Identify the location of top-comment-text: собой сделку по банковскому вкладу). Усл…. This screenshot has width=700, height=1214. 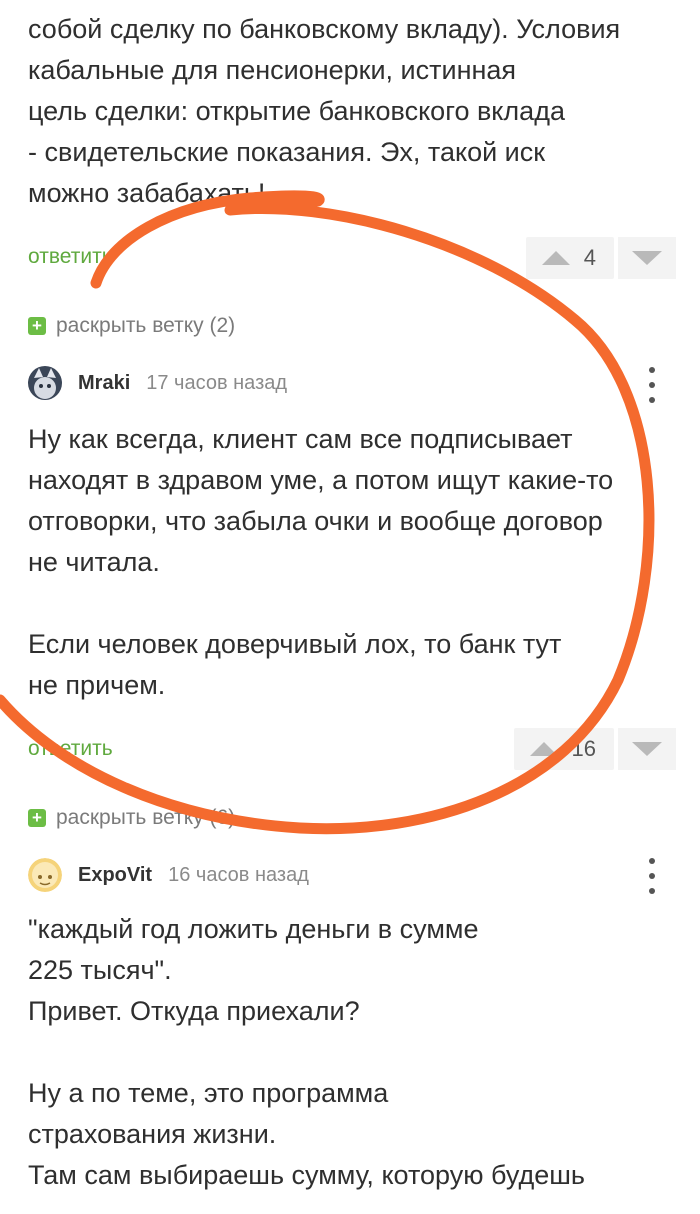
(324, 111).